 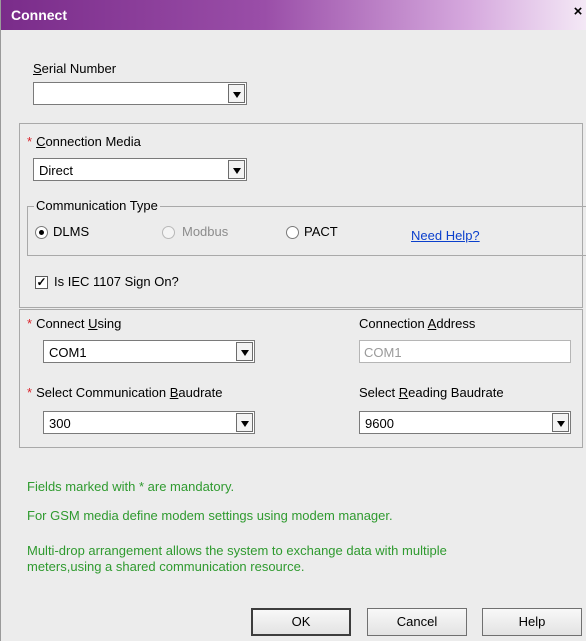 What do you see at coordinates (168, 232) in the screenshot?
I see `modbus-radio` at bounding box center [168, 232].